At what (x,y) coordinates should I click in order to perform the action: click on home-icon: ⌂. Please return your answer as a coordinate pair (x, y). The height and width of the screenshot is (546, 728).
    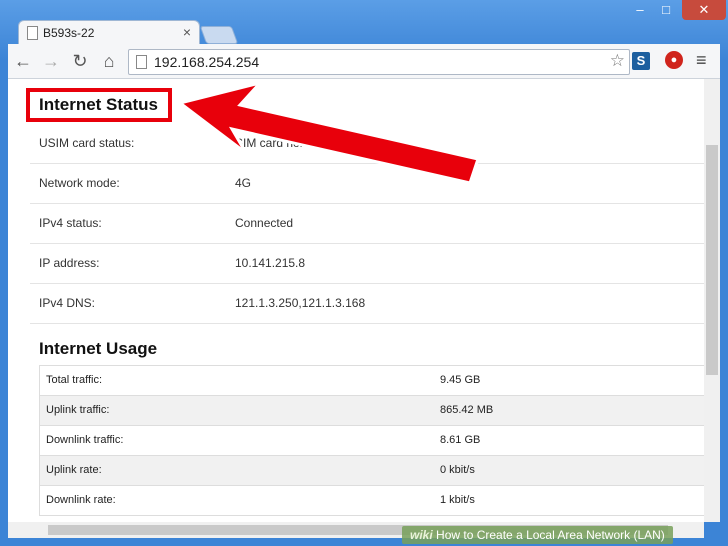
    Looking at the image, I should click on (109, 61).